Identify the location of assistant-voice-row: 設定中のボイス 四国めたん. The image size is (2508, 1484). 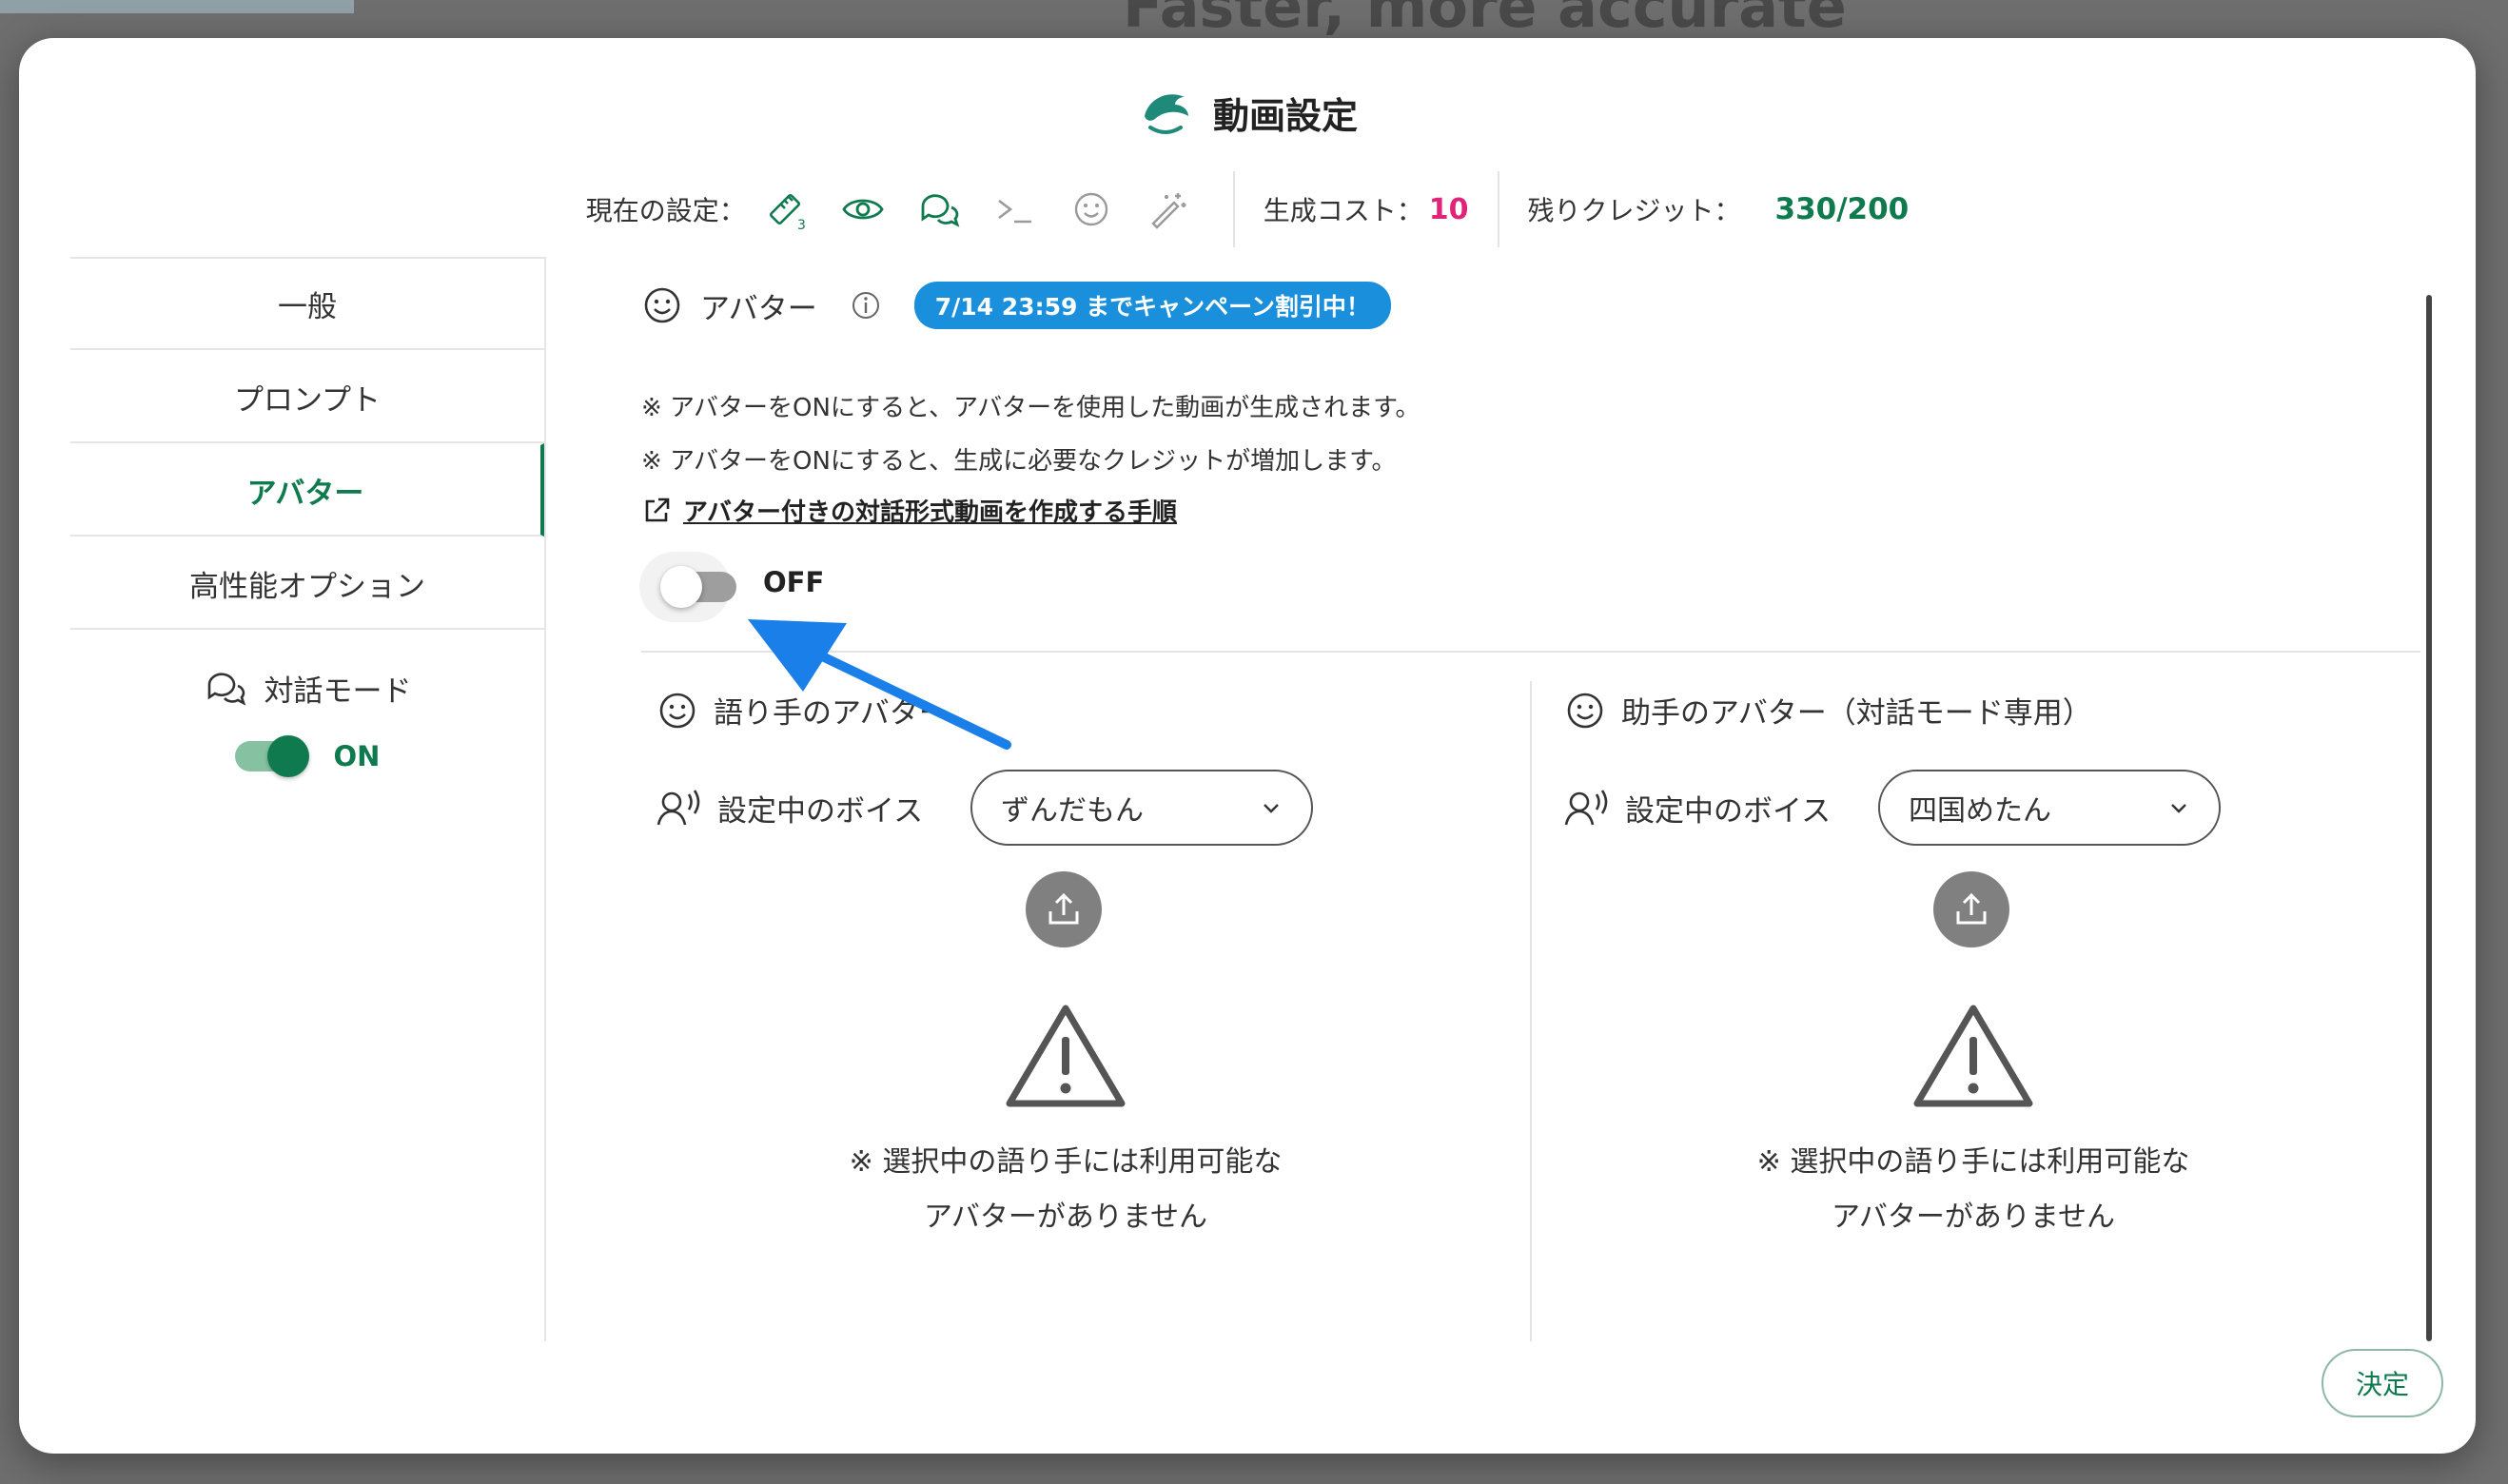
(1992, 808).